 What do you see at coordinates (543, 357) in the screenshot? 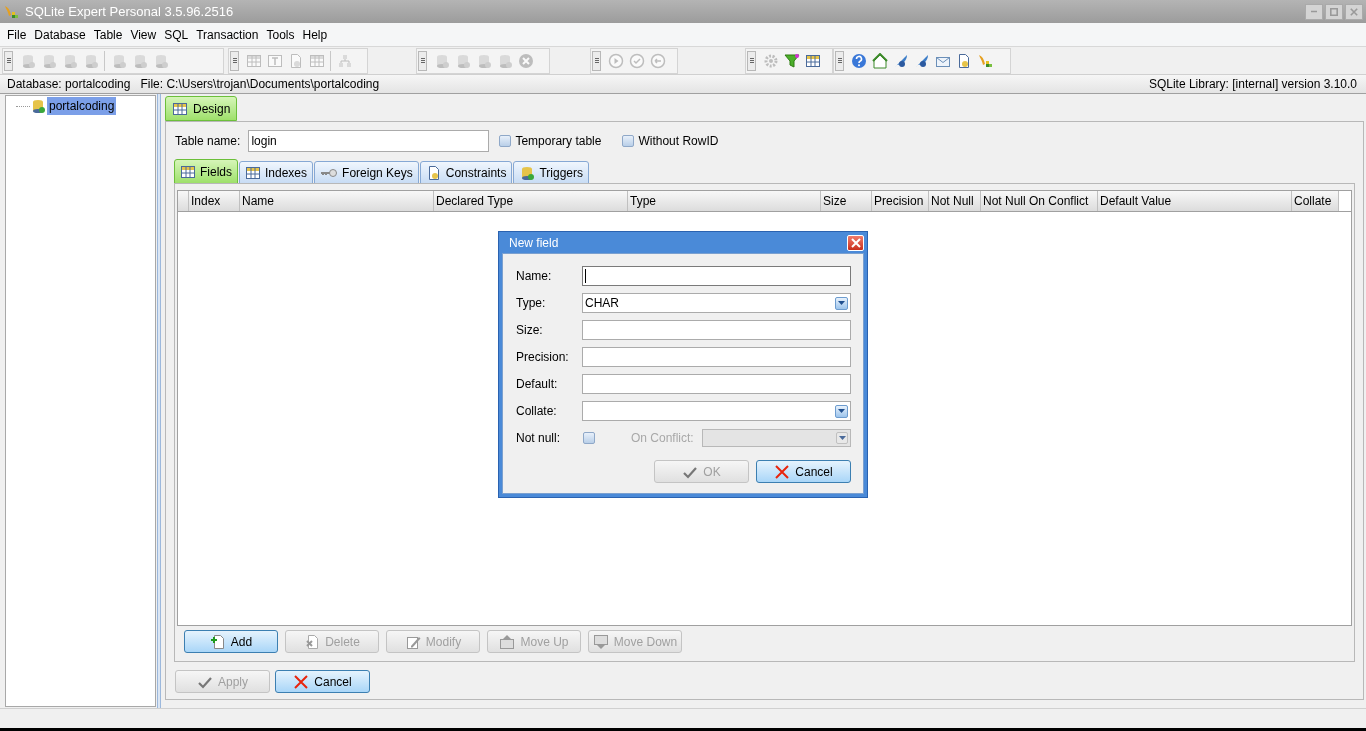
I see `field-label: Precision:` at bounding box center [543, 357].